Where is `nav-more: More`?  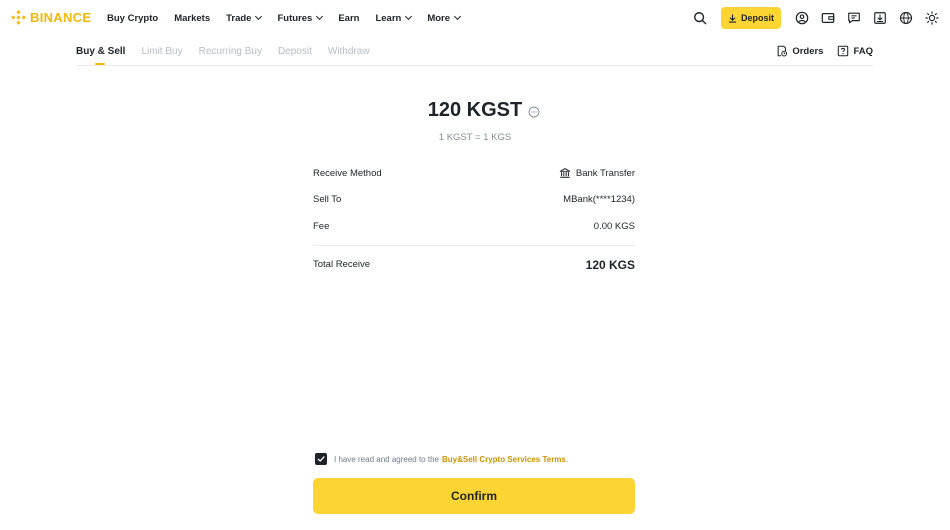
nav-more: More is located at coordinates (444, 18).